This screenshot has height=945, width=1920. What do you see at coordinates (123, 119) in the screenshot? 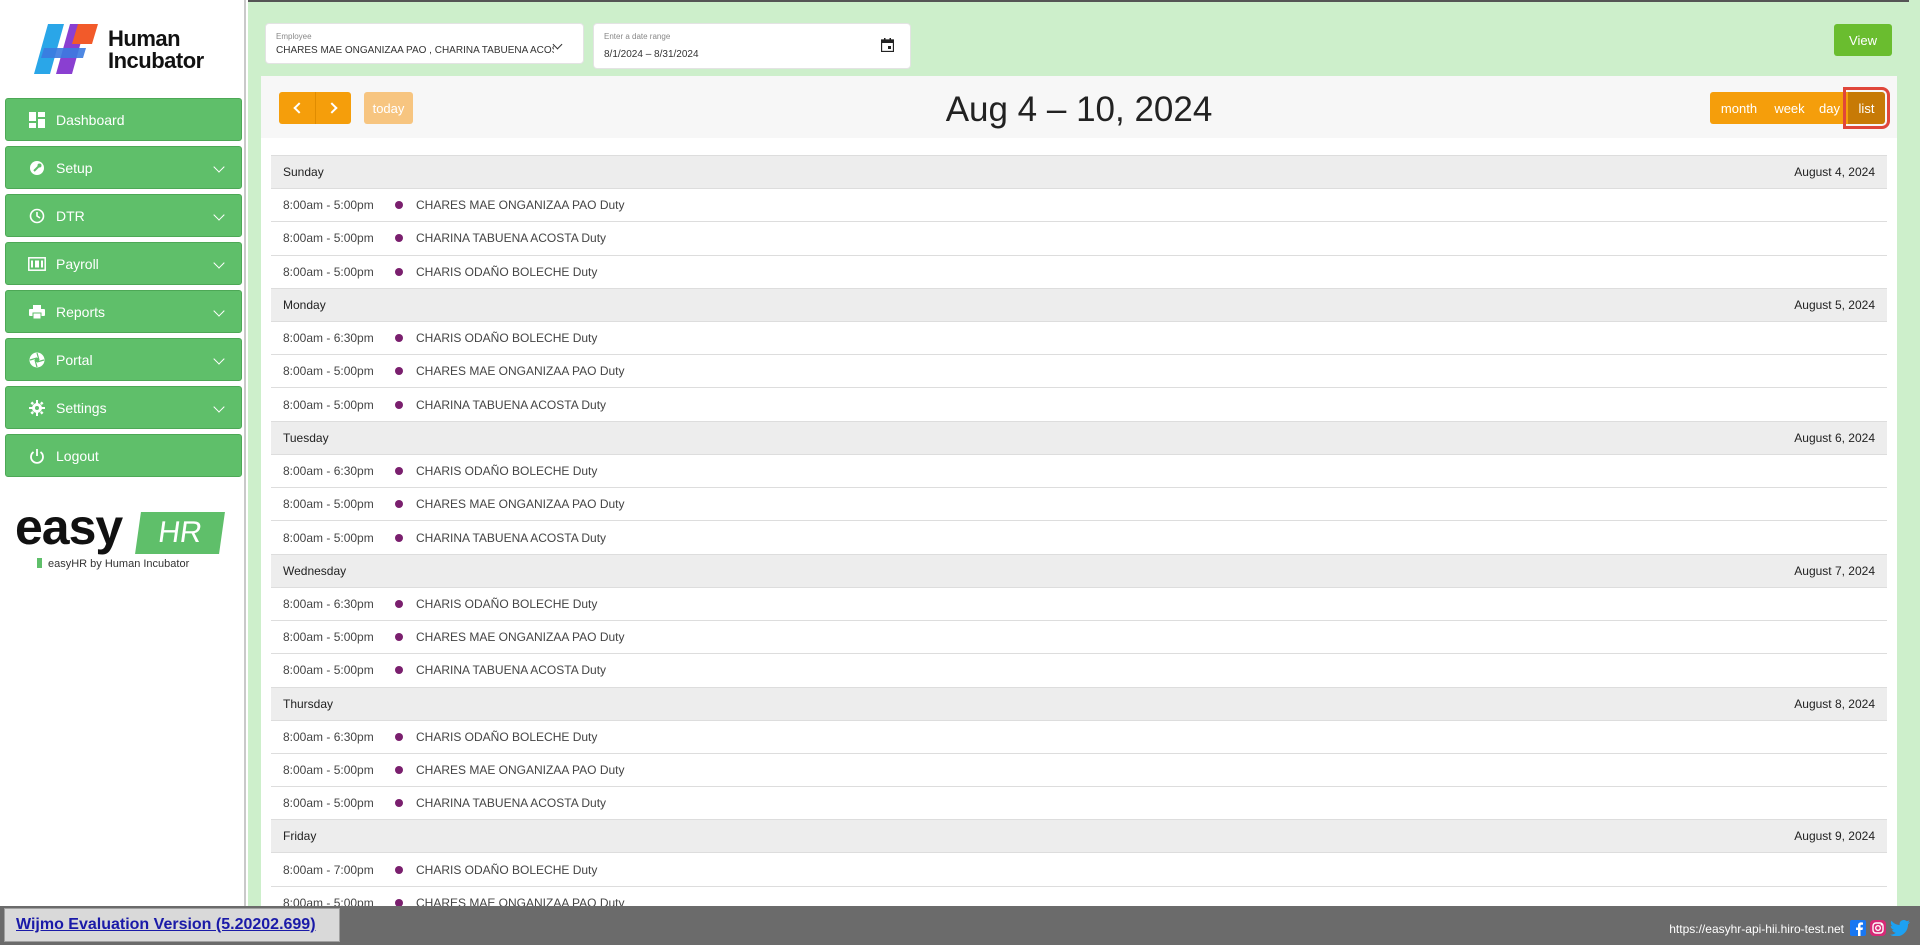
I see `sidebar-item-dashboard: Dashboard` at bounding box center [123, 119].